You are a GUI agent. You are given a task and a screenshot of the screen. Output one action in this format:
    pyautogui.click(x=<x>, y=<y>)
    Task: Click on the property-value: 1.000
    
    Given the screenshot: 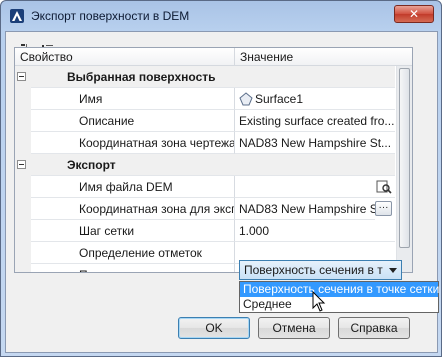 What is the action you would take?
    pyautogui.click(x=315, y=231)
    